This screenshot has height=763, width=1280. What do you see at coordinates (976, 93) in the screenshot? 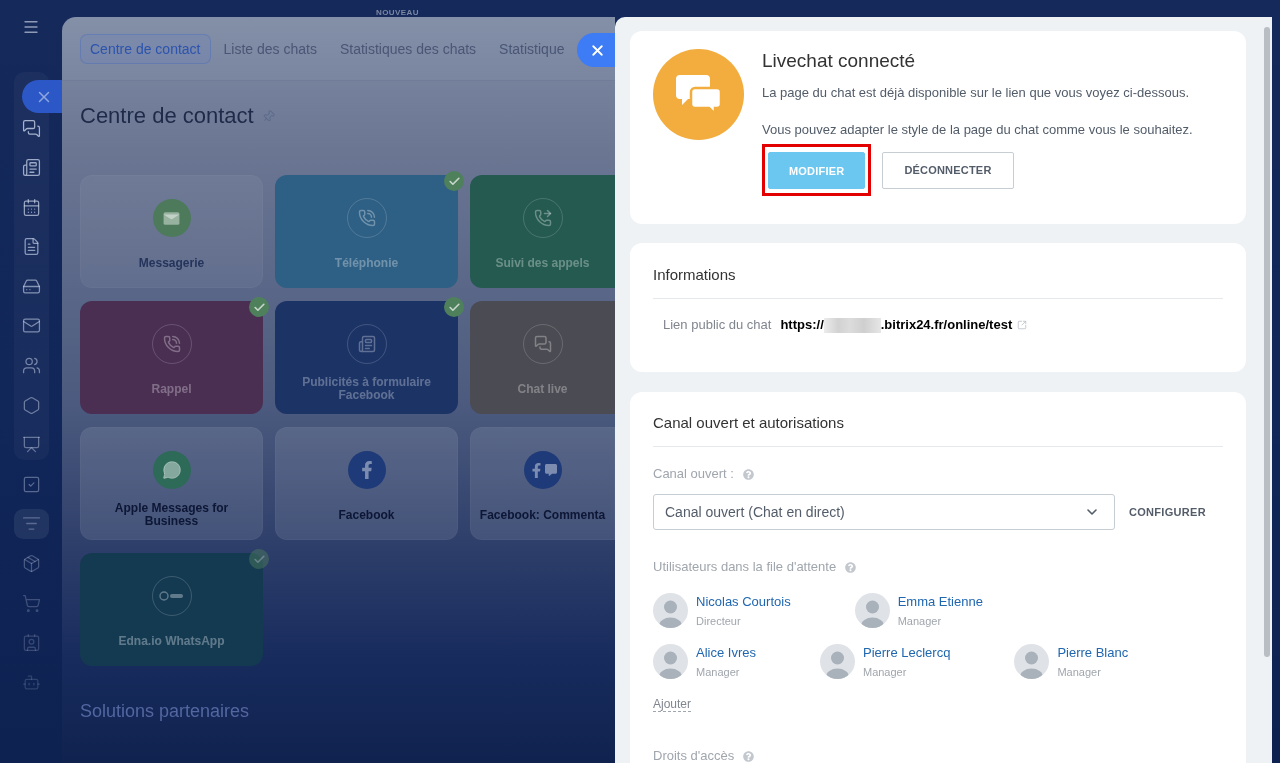
I see `status-text: La page du chat est déjà disponible sur le lien que vous voyez ci-dessous.` at bounding box center [976, 93].